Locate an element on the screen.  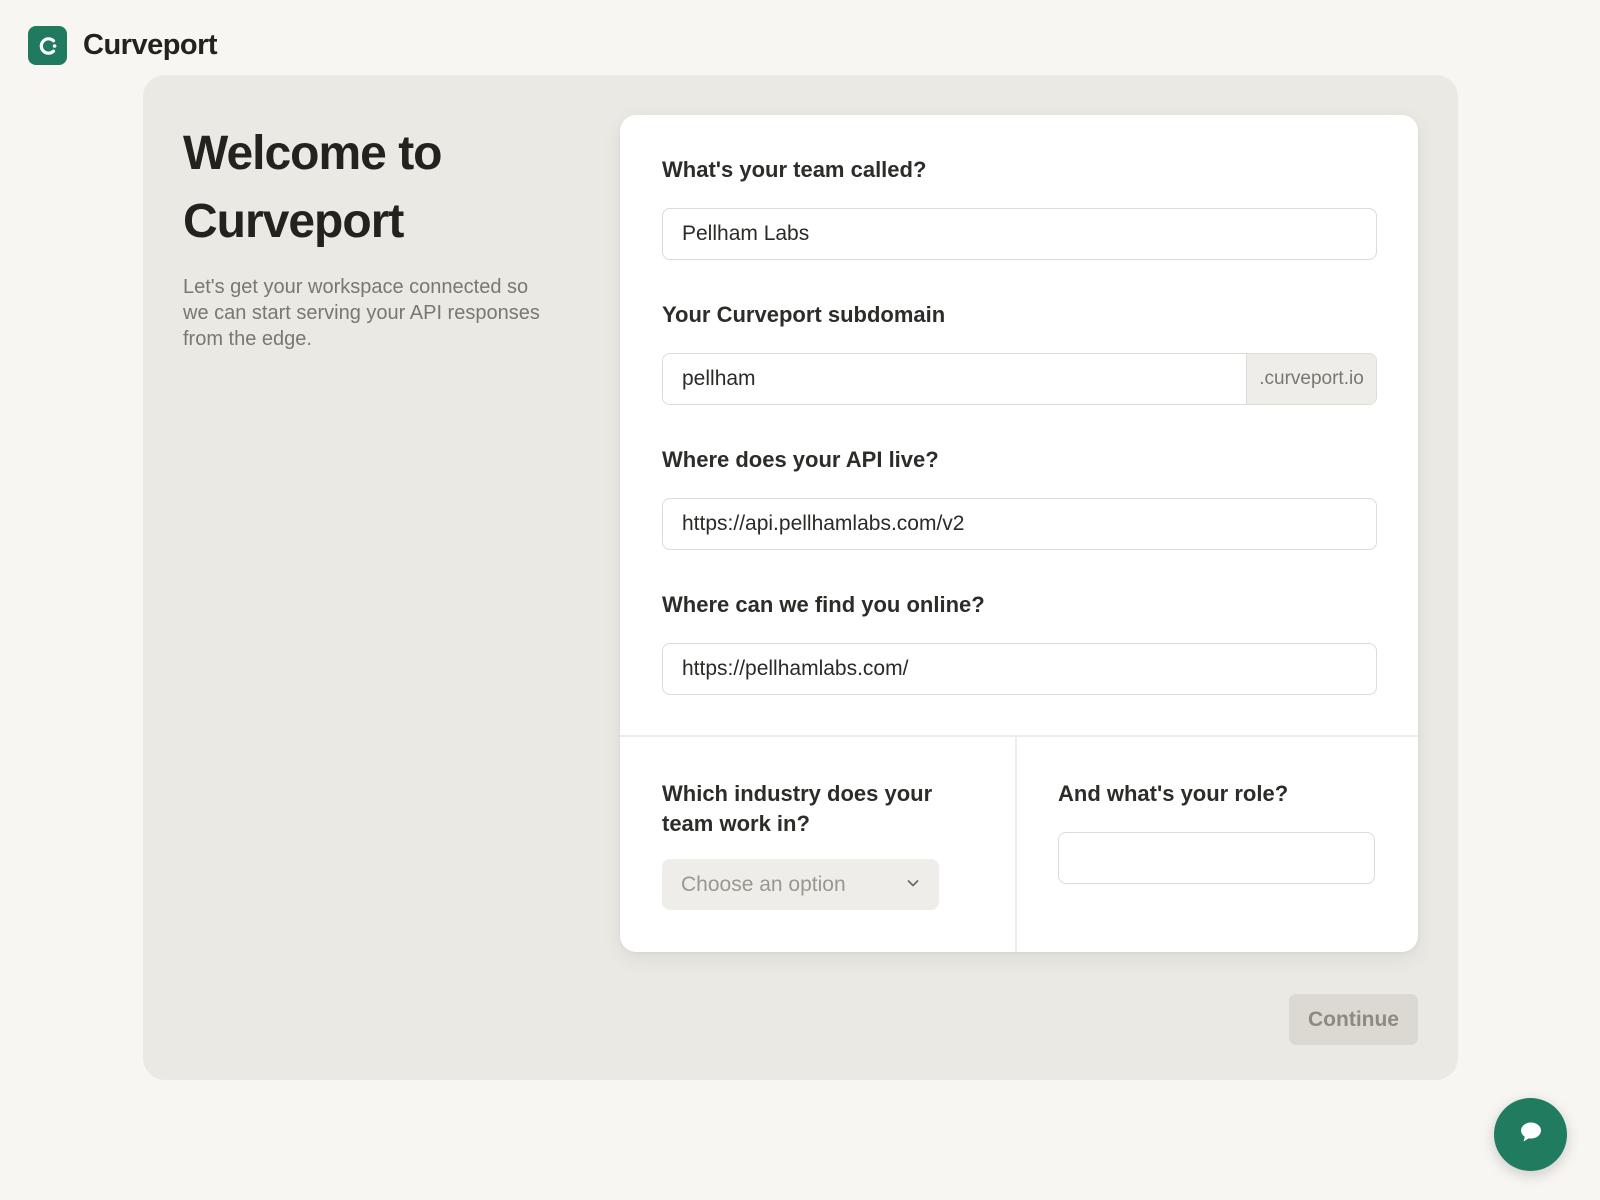
team-name-field: What's your team called? is located at coordinates (1019, 207).